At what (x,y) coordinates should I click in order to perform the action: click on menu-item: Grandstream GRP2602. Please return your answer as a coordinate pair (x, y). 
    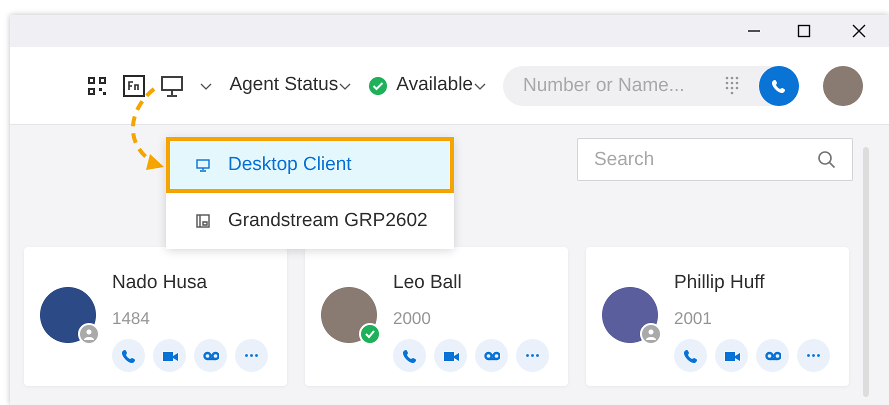
    Looking at the image, I should click on (310, 221).